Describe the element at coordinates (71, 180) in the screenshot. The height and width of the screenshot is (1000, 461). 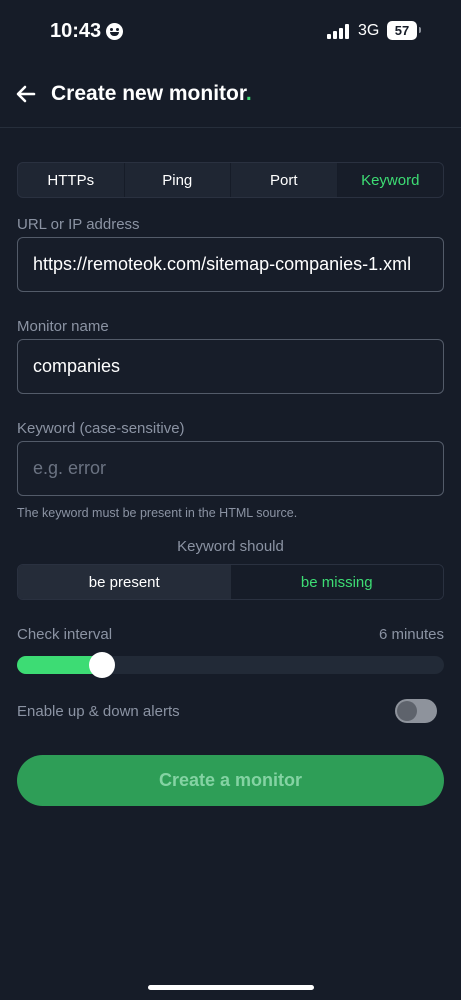
I see `tab-https: HTTPs` at that location.